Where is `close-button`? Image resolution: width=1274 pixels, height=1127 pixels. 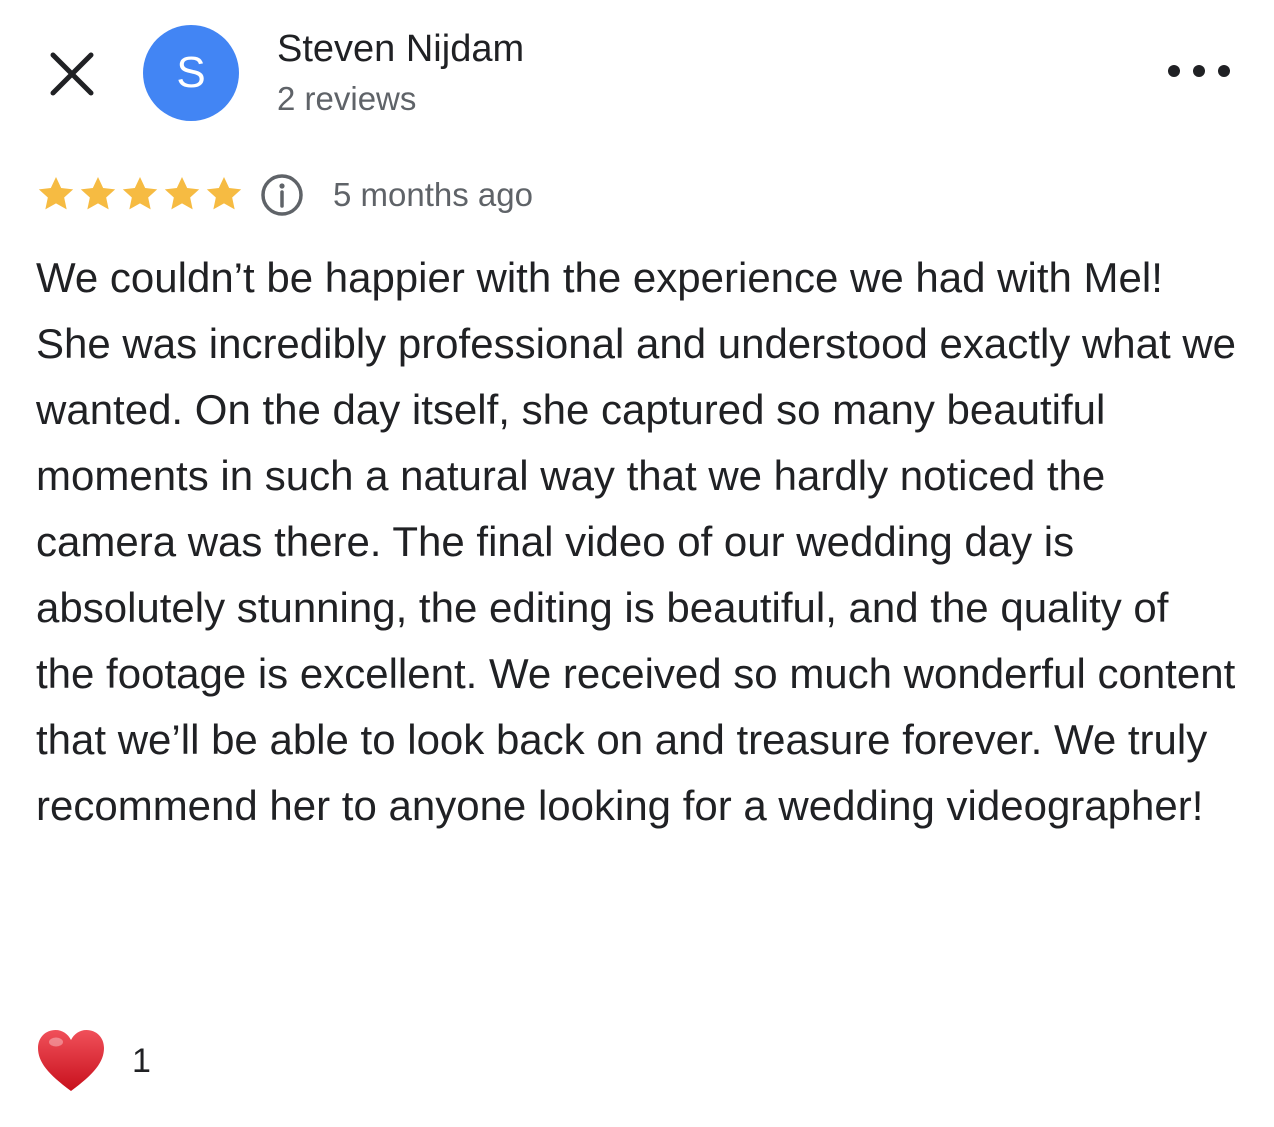 close-button is located at coordinates (72, 74).